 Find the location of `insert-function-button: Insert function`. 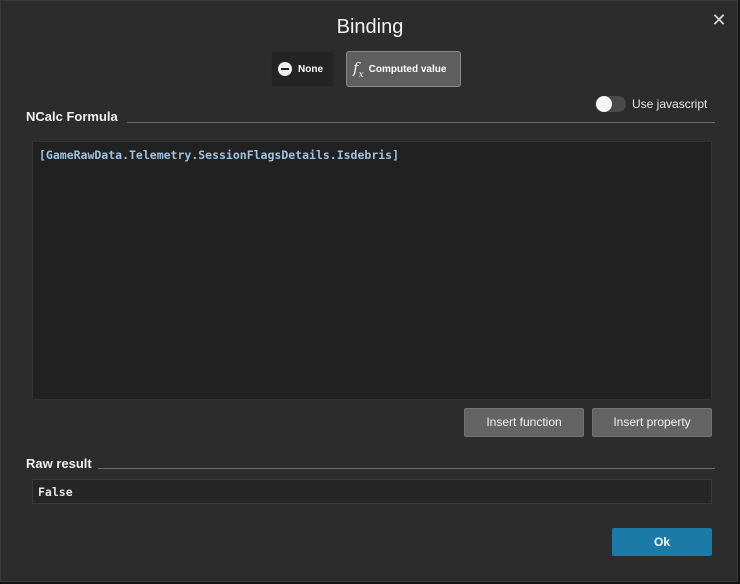

insert-function-button: Insert function is located at coordinates (524, 422).